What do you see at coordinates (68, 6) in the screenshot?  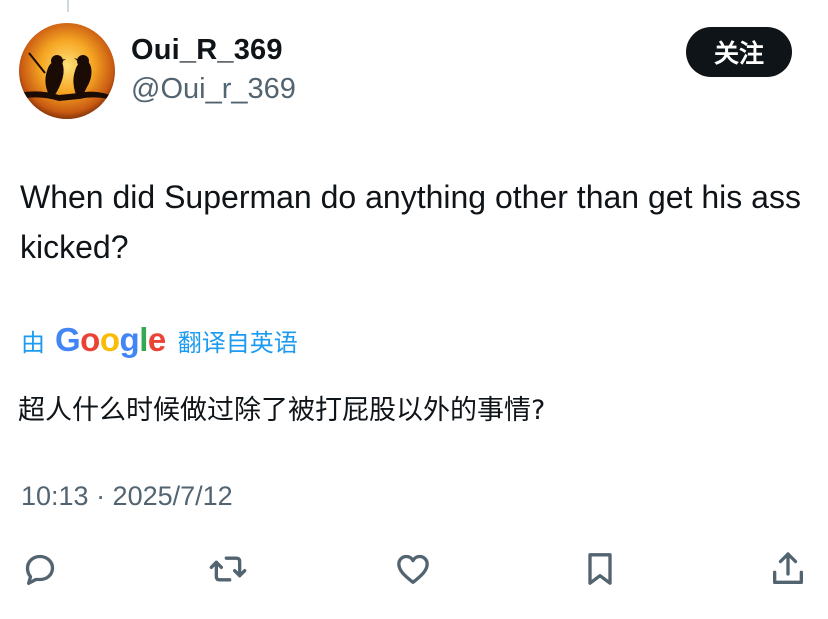 I see `thread-connector-line` at bounding box center [68, 6].